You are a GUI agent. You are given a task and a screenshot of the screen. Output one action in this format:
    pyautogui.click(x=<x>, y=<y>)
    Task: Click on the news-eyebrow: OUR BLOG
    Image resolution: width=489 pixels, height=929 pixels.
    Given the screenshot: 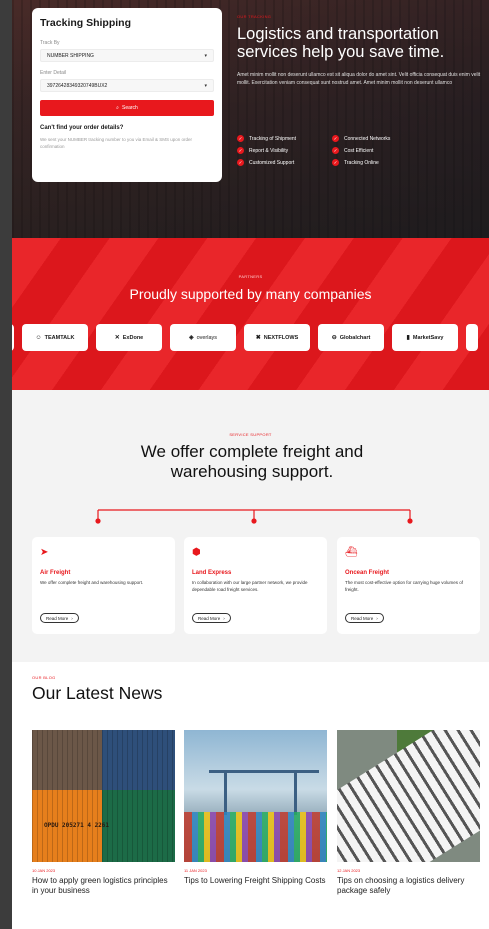 What is the action you would take?
    pyautogui.click(x=44, y=677)
    